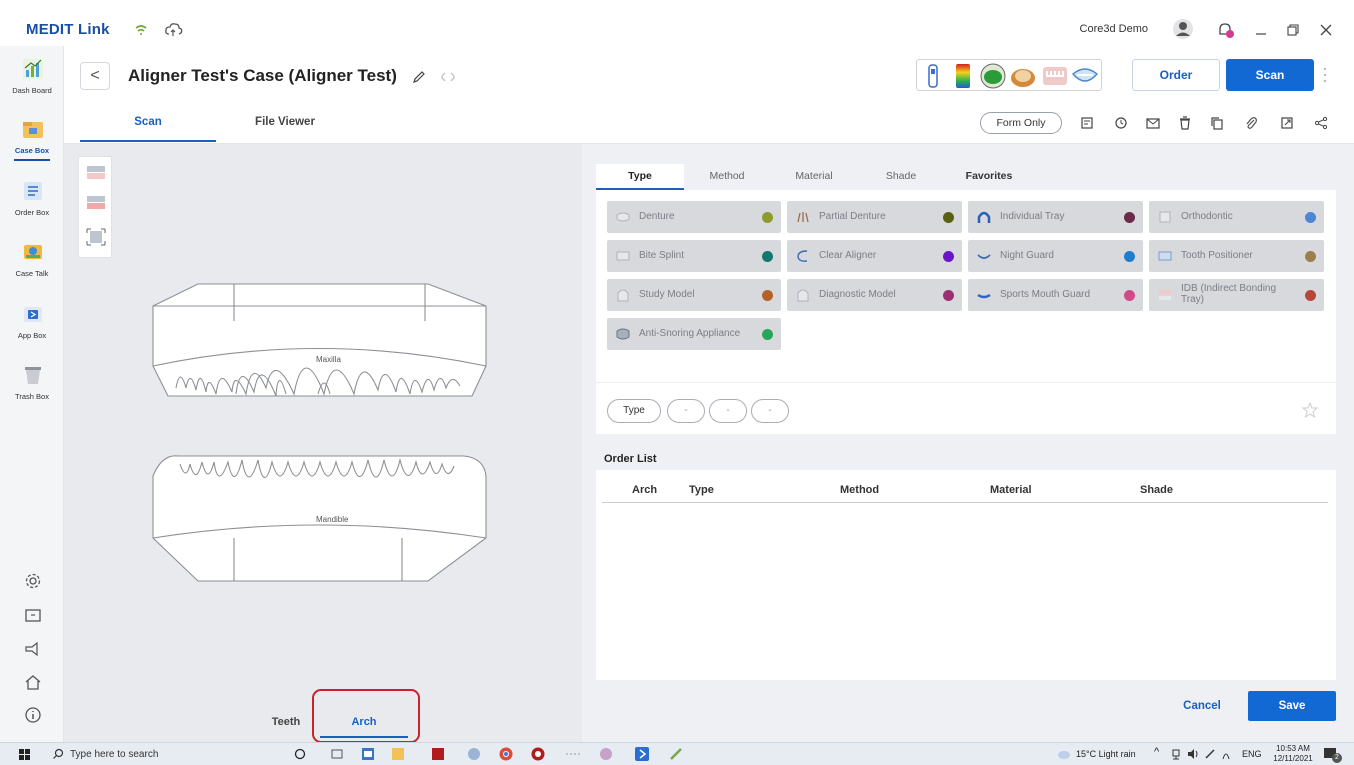  What do you see at coordinates (32, 321) in the screenshot?
I see `nav-app-box: App Box` at bounding box center [32, 321].